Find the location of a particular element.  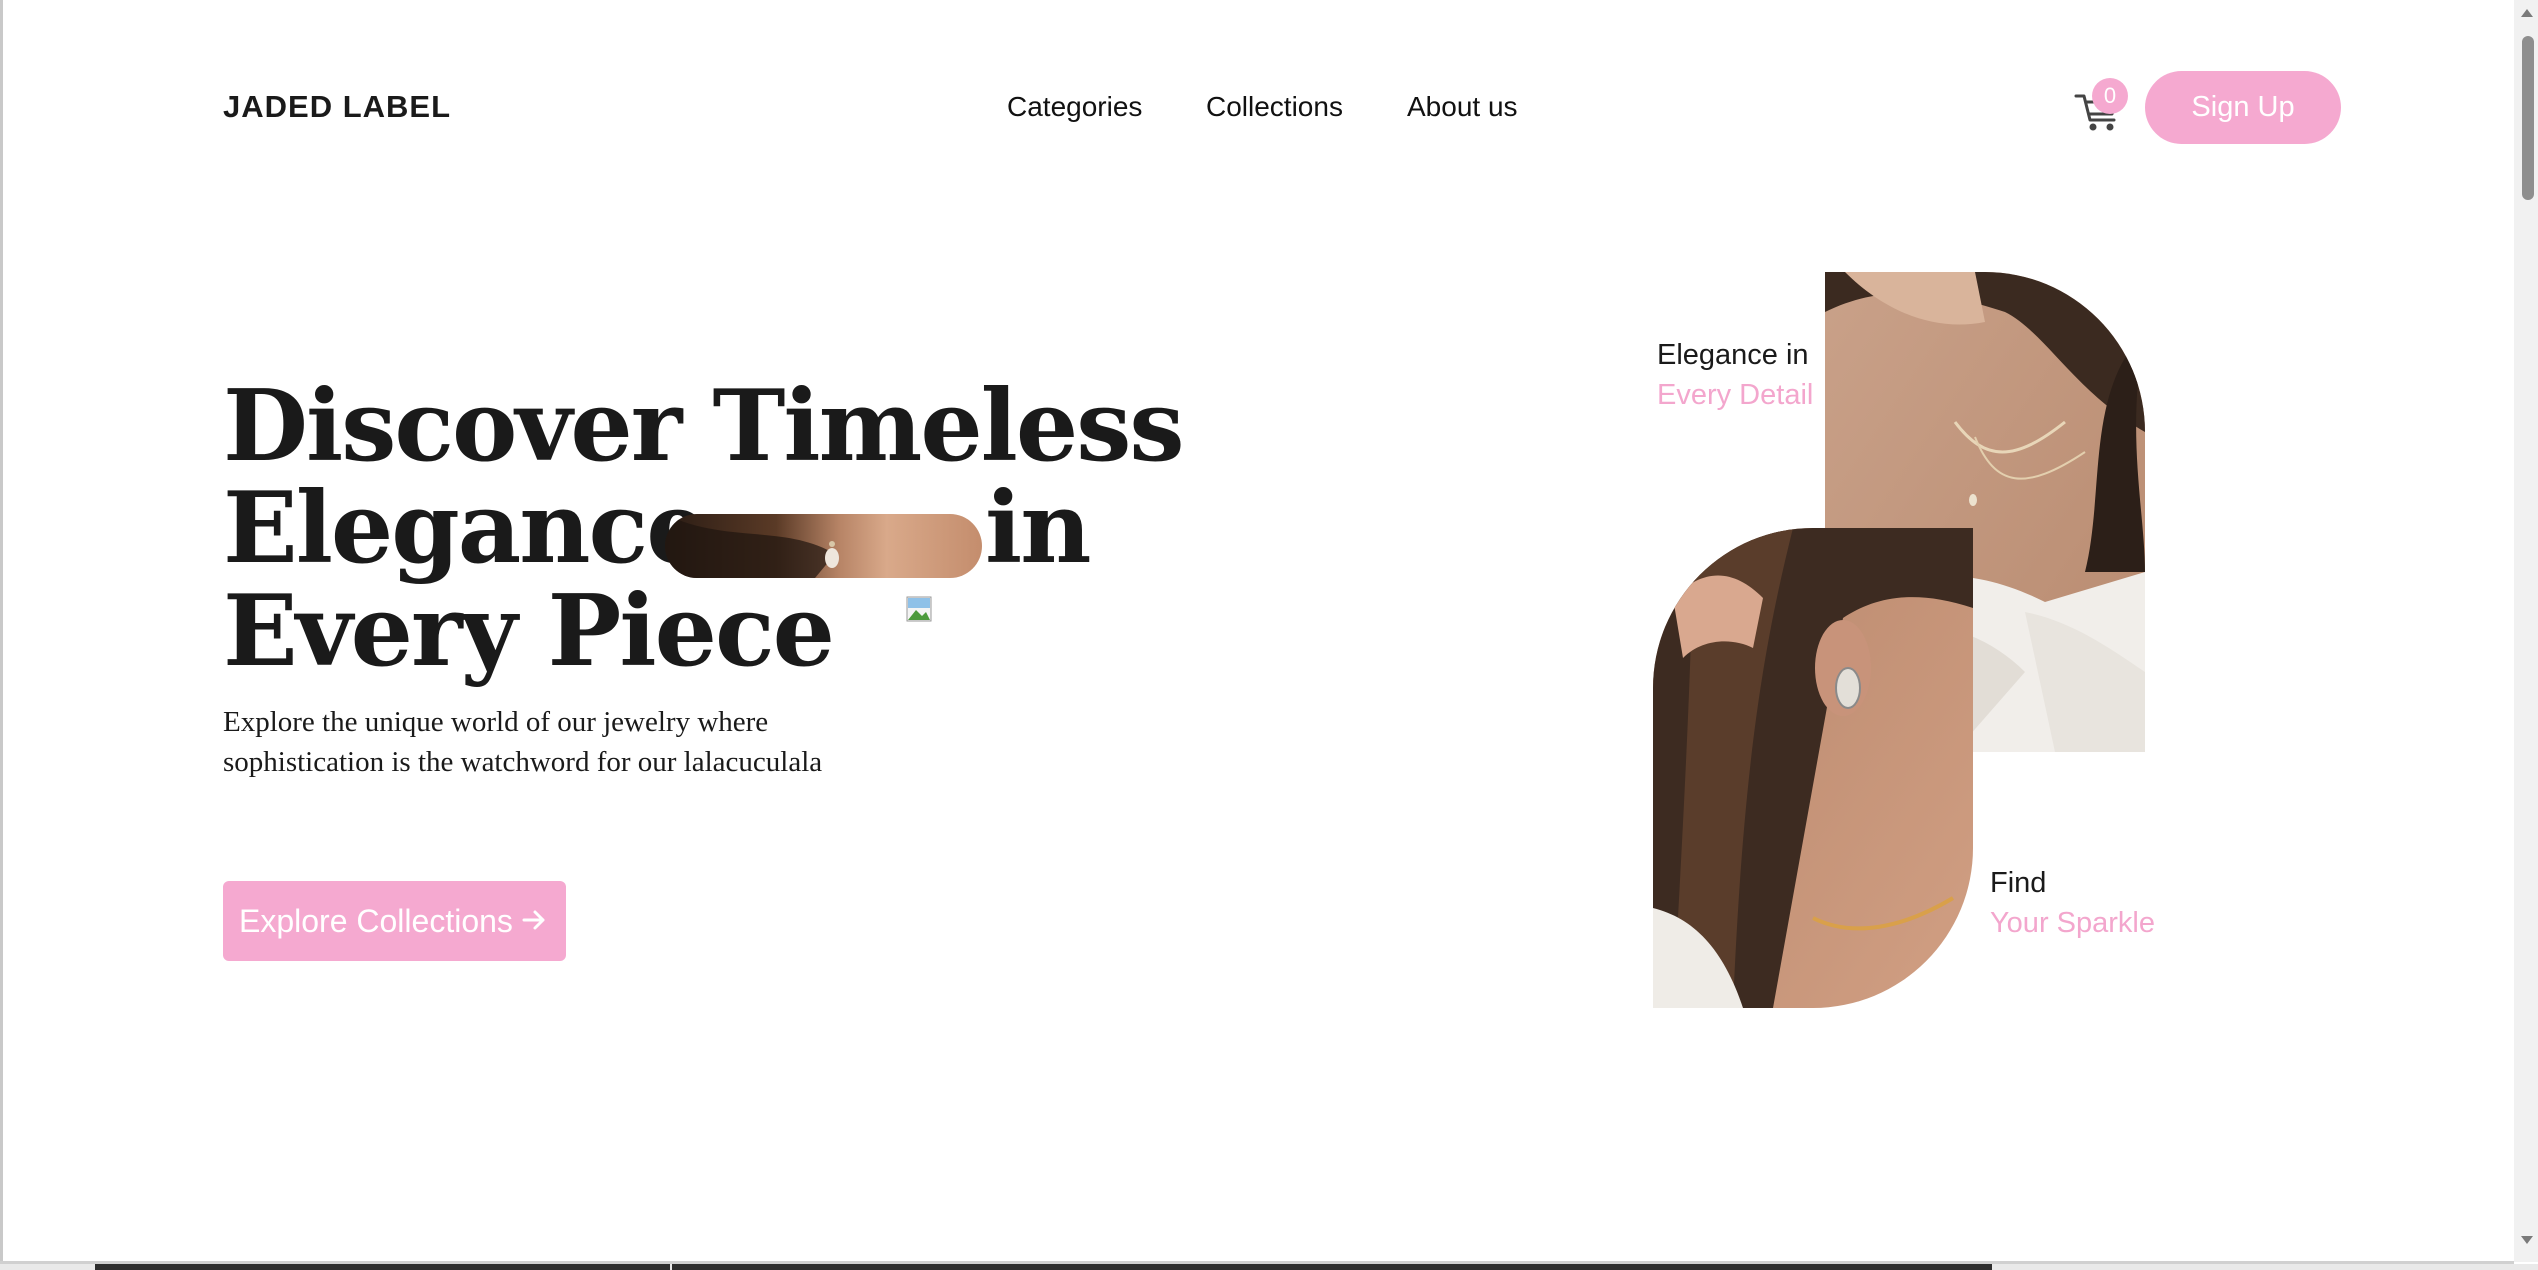

scroll-up-arrow-icon is located at coordinates (2527, 13).